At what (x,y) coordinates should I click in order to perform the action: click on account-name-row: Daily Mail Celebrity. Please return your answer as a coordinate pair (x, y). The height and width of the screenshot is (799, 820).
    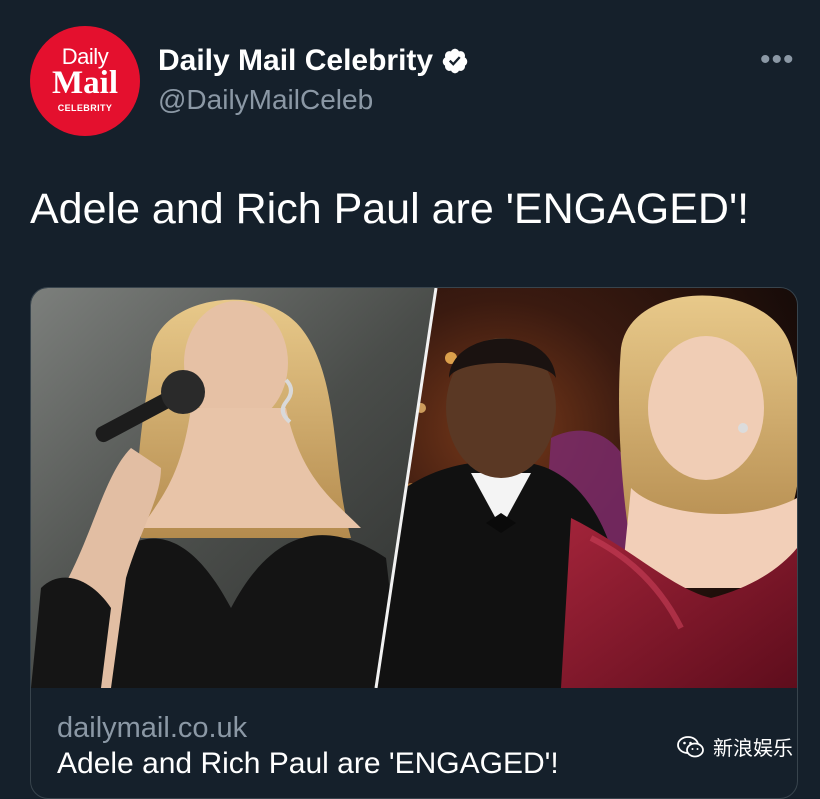
    Looking at the image, I should click on (313, 61).